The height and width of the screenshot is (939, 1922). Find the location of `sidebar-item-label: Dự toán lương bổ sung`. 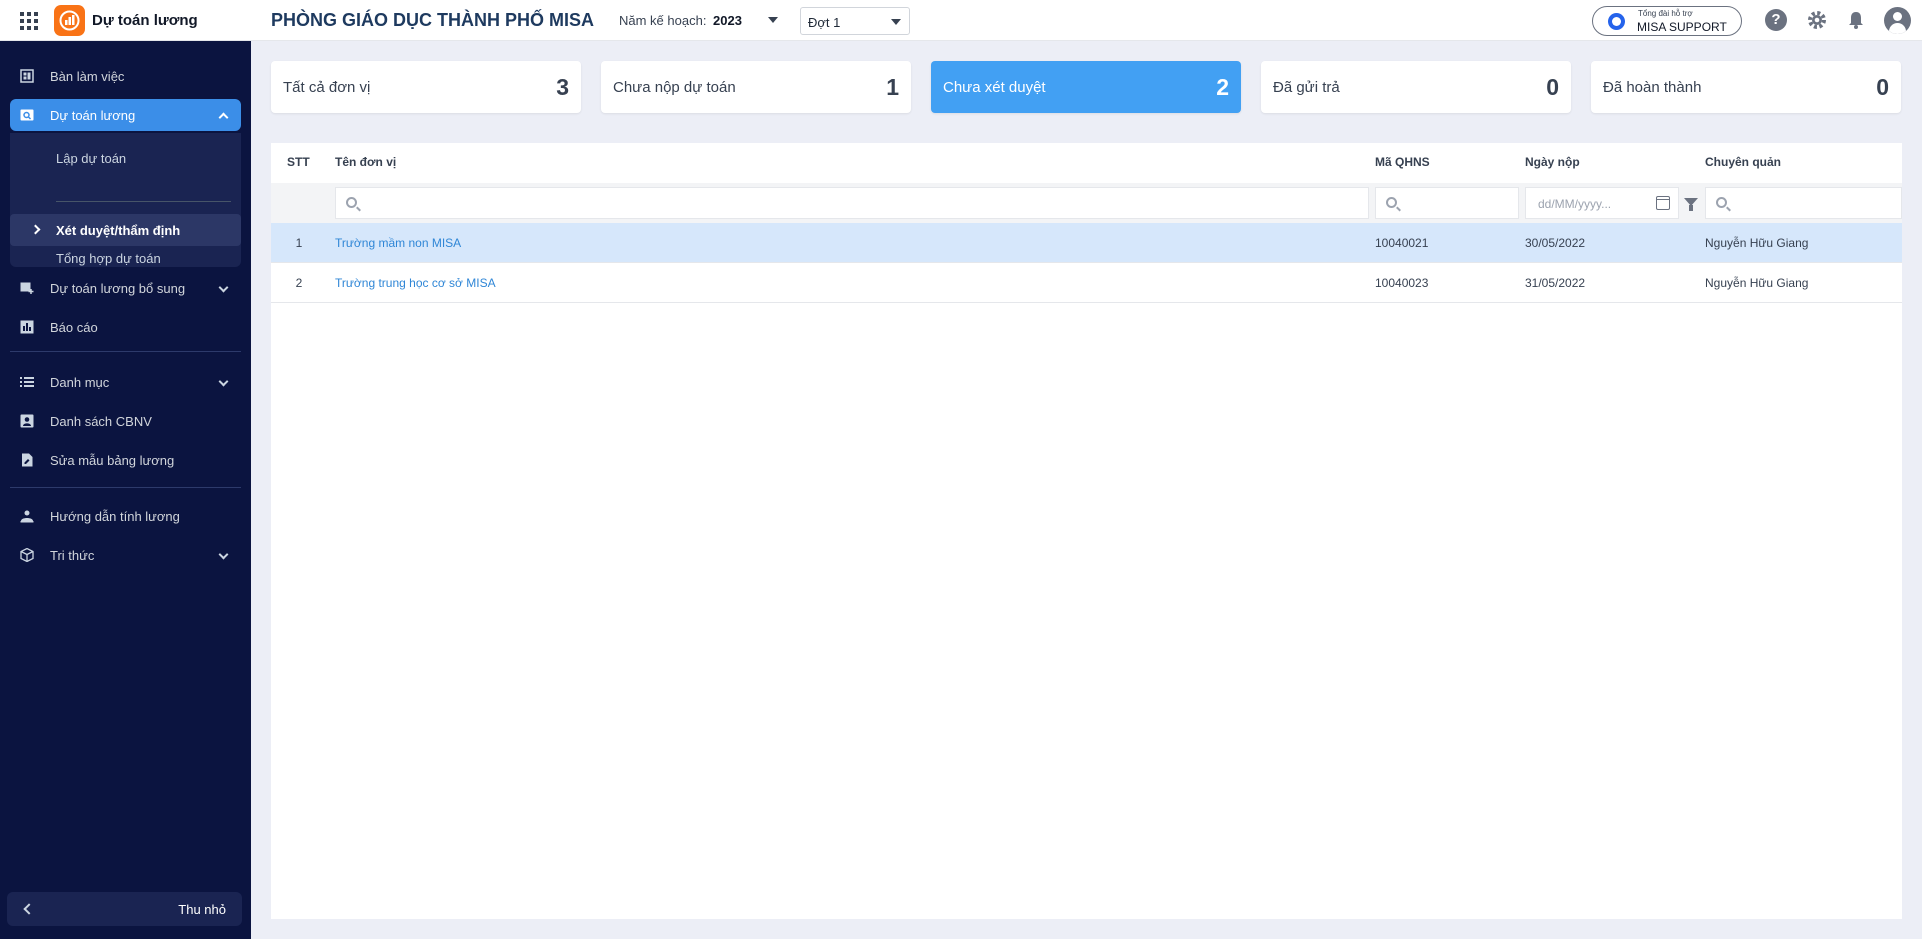

sidebar-item-label: Dự toán lương bổ sung is located at coordinates (118, 288).